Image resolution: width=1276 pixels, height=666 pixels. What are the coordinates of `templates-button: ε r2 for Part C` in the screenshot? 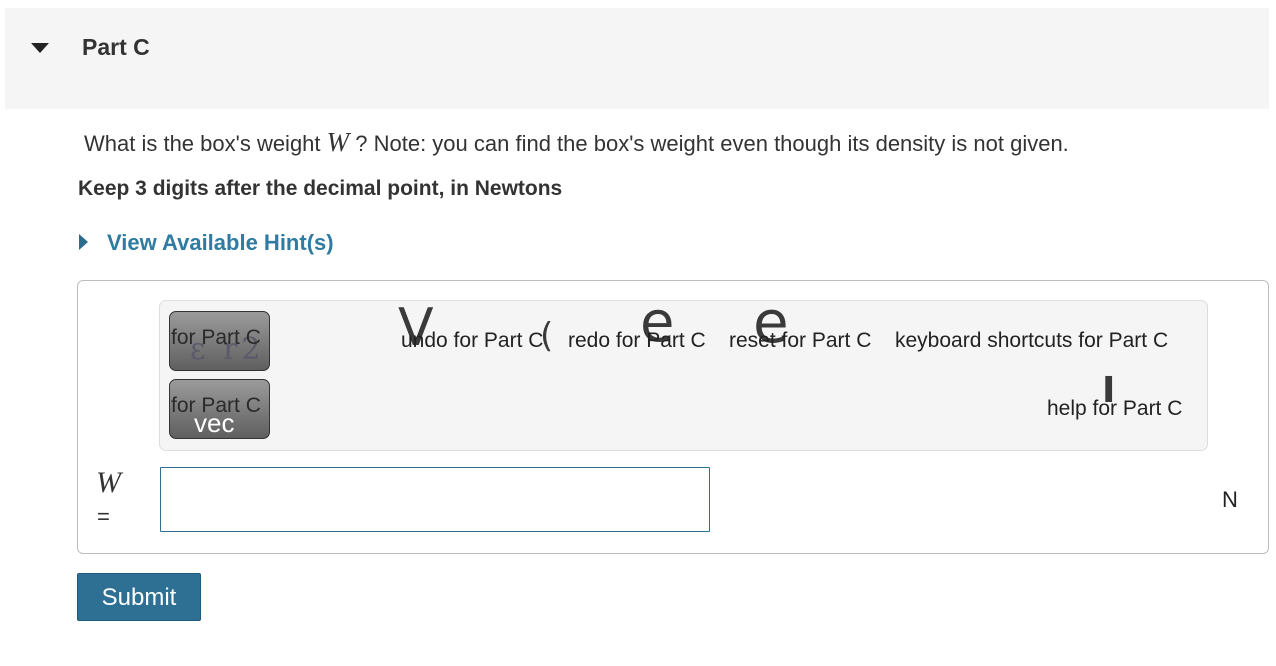 It's located at (219, 341).